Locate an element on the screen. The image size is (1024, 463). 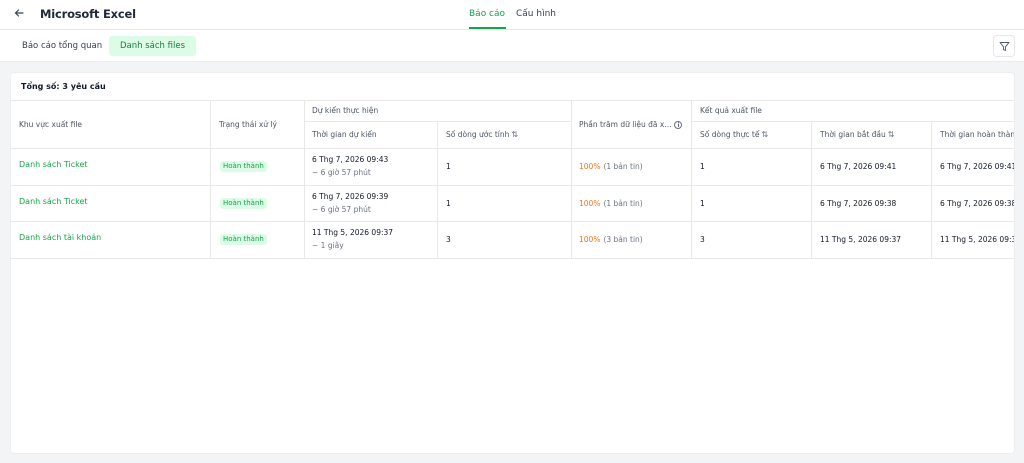
filter-icon is located at coordinates (1004, 46).